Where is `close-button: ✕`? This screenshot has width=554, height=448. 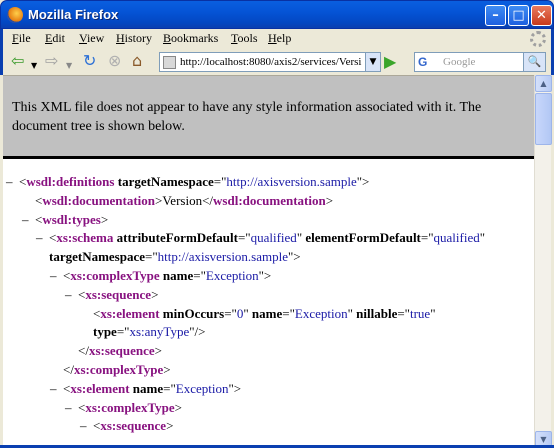
close-button: ✕ is located at coordinates (541, 15).